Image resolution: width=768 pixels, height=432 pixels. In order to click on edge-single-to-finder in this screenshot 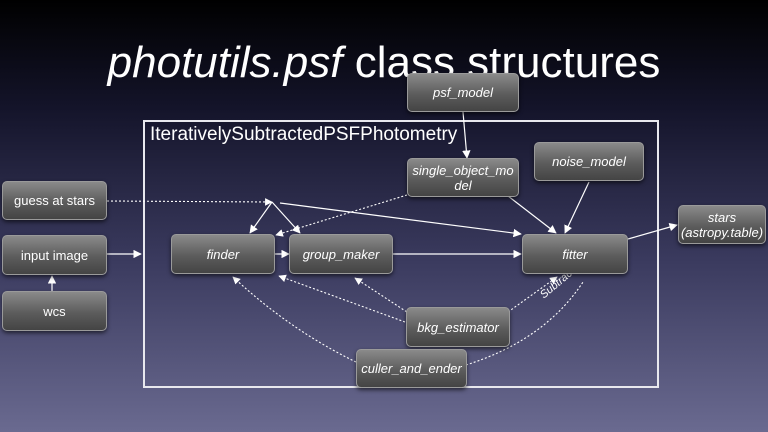, I will do `click(341, 215)`.